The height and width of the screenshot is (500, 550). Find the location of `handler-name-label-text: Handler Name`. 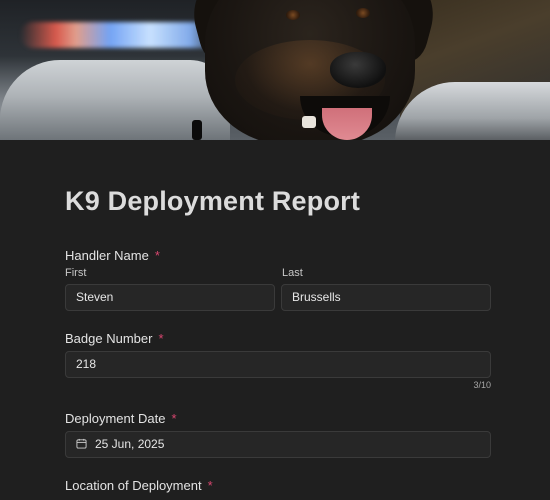

handler-name-label-text: Handler Name is located at coordinates (107, 255).